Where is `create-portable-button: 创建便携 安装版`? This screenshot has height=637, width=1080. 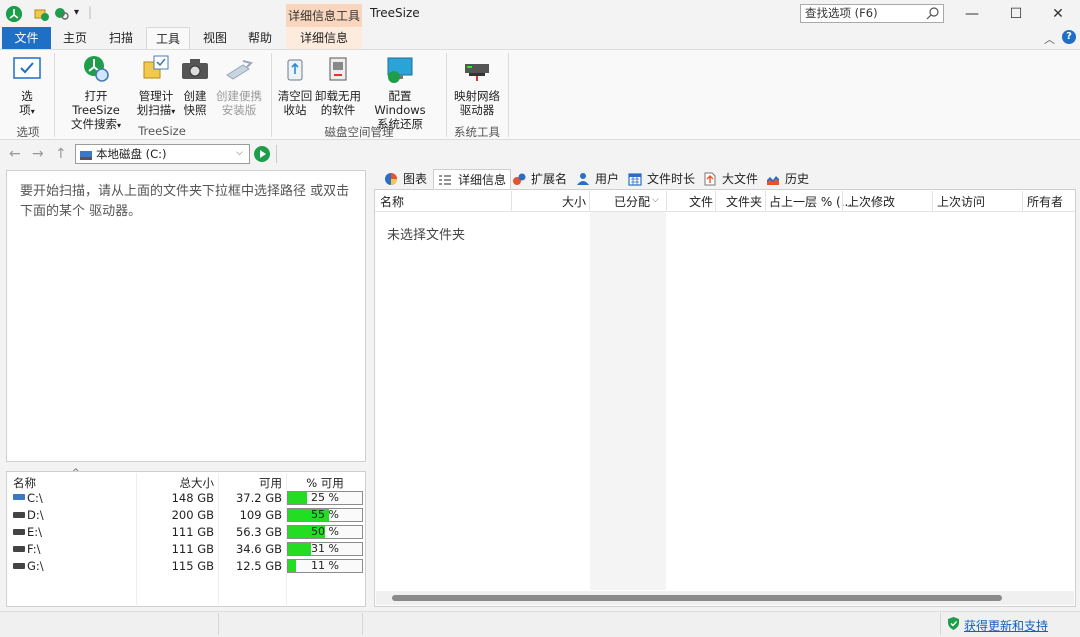
create-portable-button: 创建便携 安装版 is located at coordinates (239, 85).